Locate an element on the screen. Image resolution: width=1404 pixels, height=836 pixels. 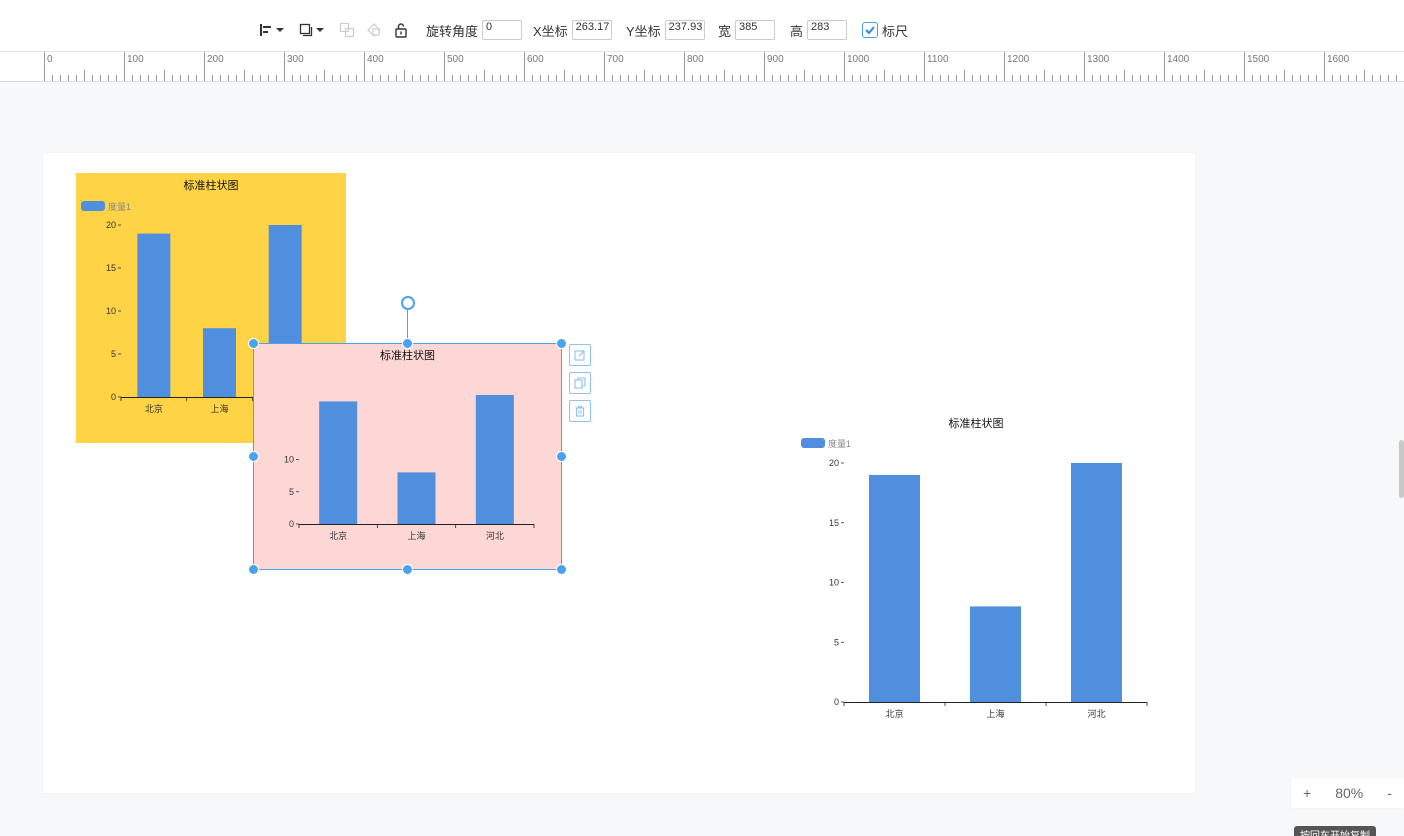
align-dropdown-icon is located at coordinates (280, 30).